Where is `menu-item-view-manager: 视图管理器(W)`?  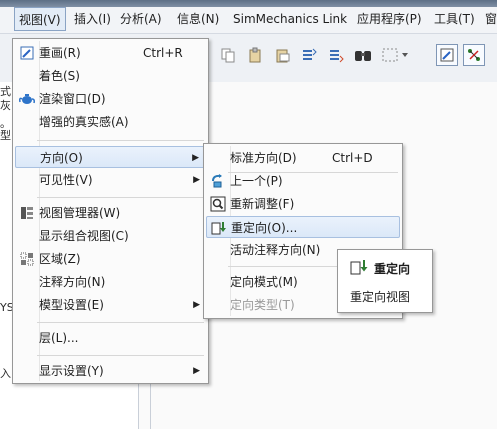
menu-item-view-manager: 视图管理器(W) is located at coordinates (110, 213).